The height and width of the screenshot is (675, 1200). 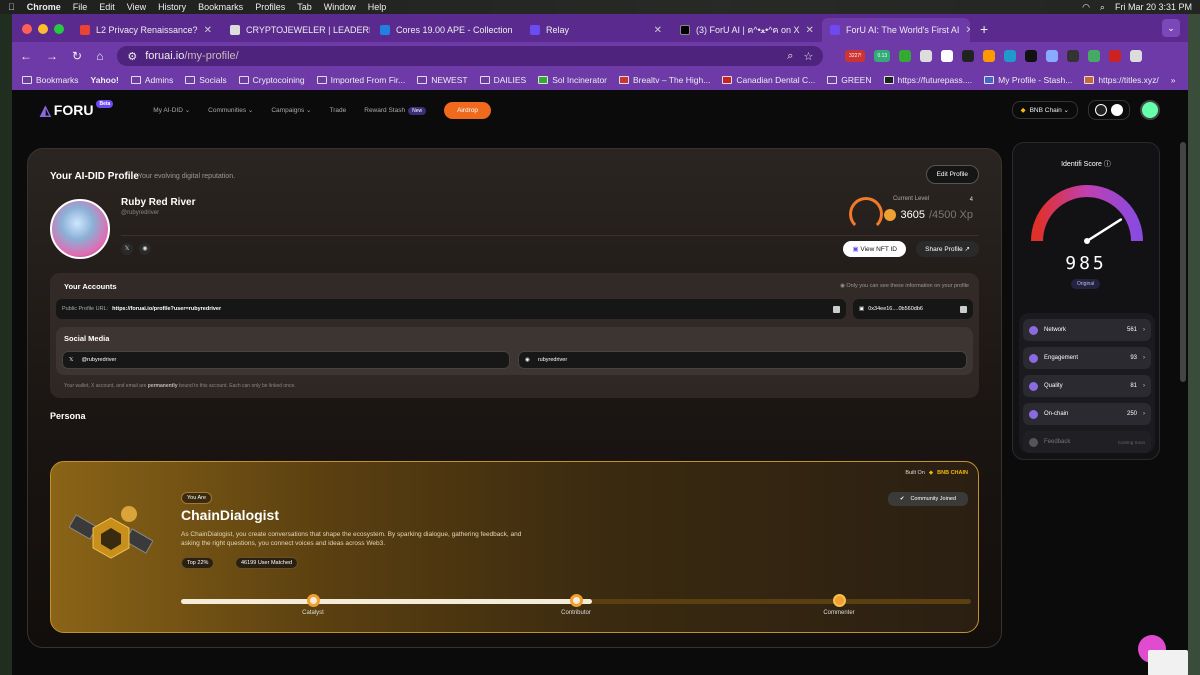 What do you see at coordinates (151, 80) in the screenshot?
I see `bookmark-item: Admins` at bounding box center [151, 80].